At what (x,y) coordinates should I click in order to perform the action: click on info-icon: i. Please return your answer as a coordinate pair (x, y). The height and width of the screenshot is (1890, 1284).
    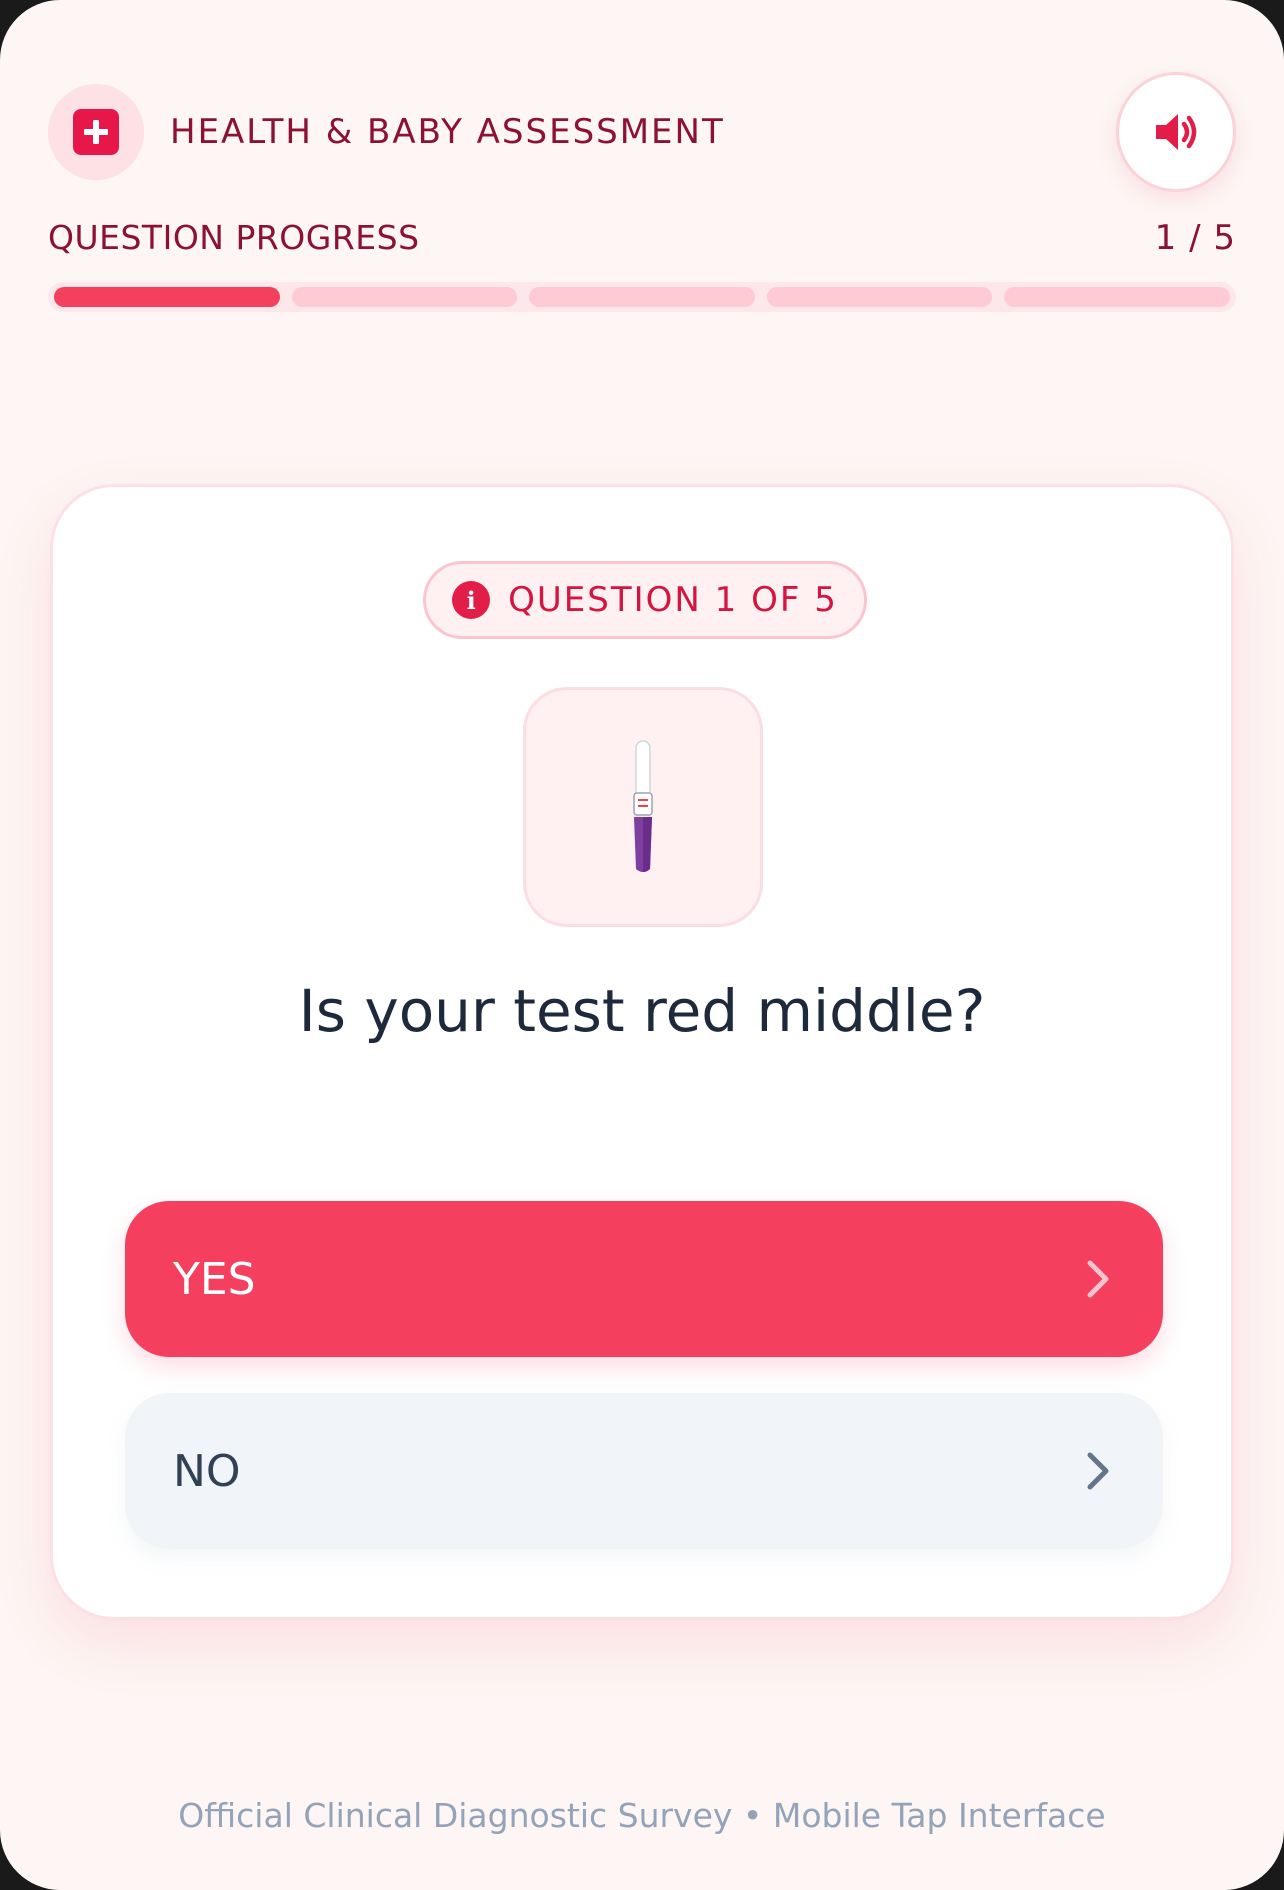
    Looking at the image, I should click on (471, 600).